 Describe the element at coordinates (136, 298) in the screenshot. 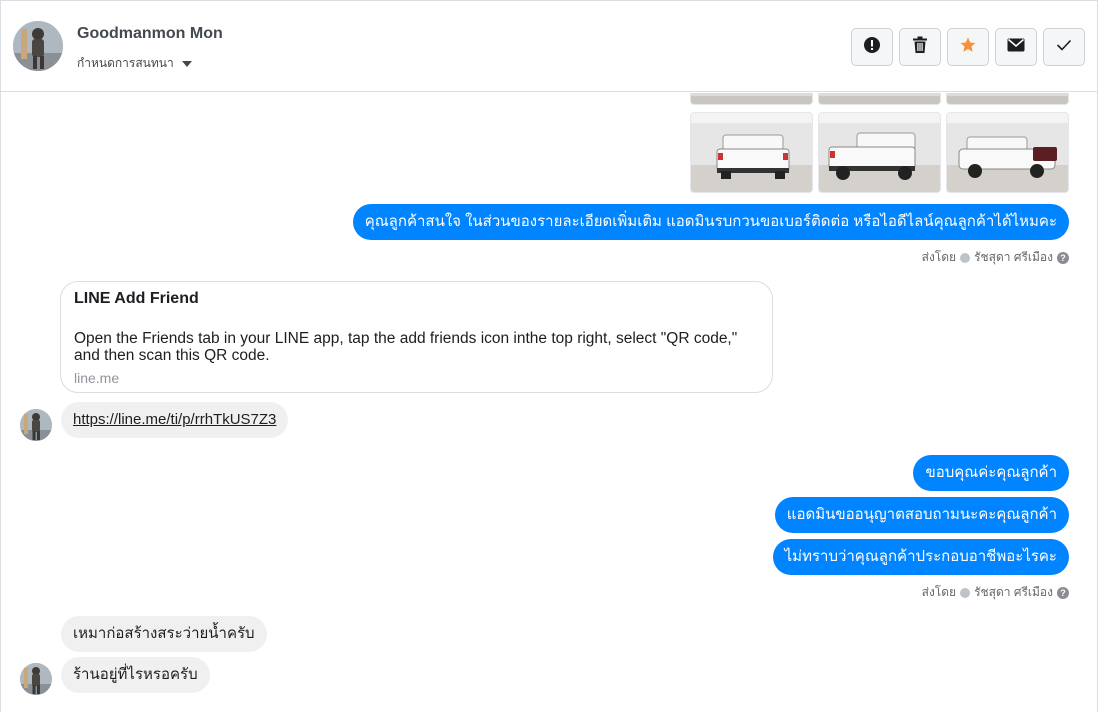

I see `link-preview-title: LINE Add Friend` at that location.